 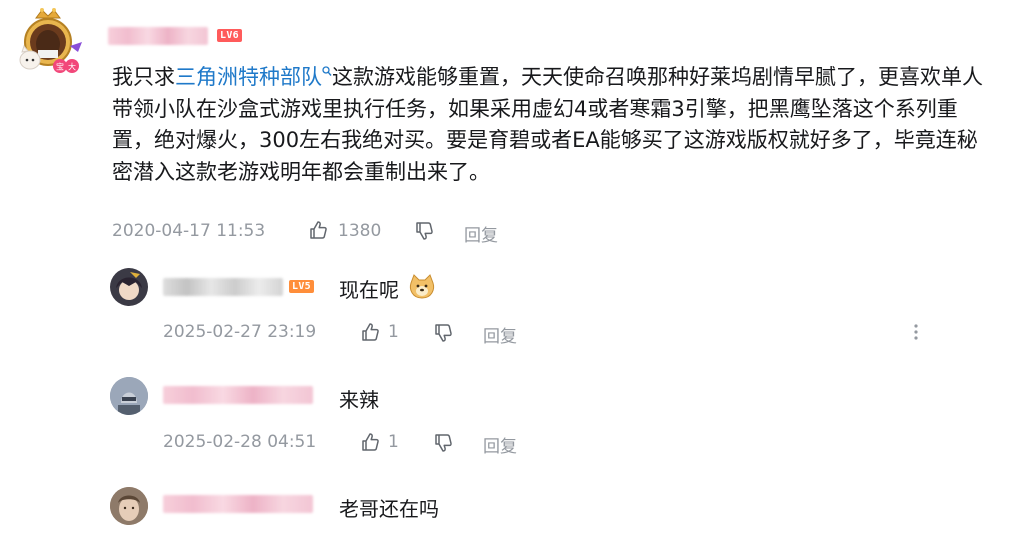 What do you see at coordinates (248, 77) in the screenshot?
I see `search-keyword-link: 三角洲特种部队` at bounding box center [248, 77].